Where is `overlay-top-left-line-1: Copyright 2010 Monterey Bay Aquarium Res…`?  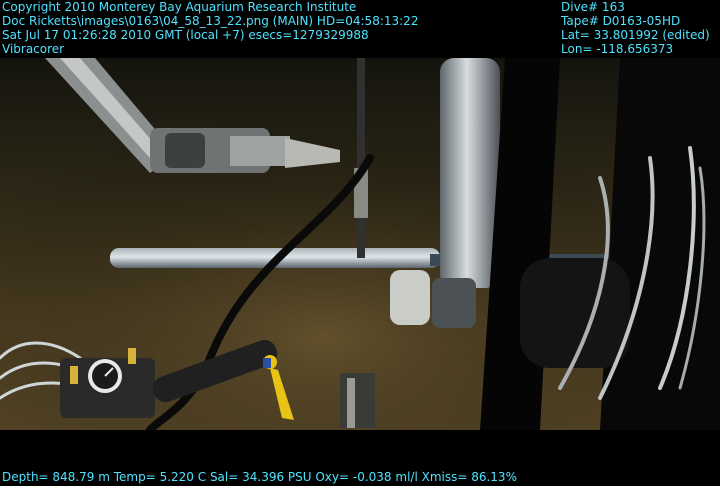
overlay-top-left-line-1: Copyright 2010 Monterey Bay Aquarium Res… is located at coordinates (179, 7).